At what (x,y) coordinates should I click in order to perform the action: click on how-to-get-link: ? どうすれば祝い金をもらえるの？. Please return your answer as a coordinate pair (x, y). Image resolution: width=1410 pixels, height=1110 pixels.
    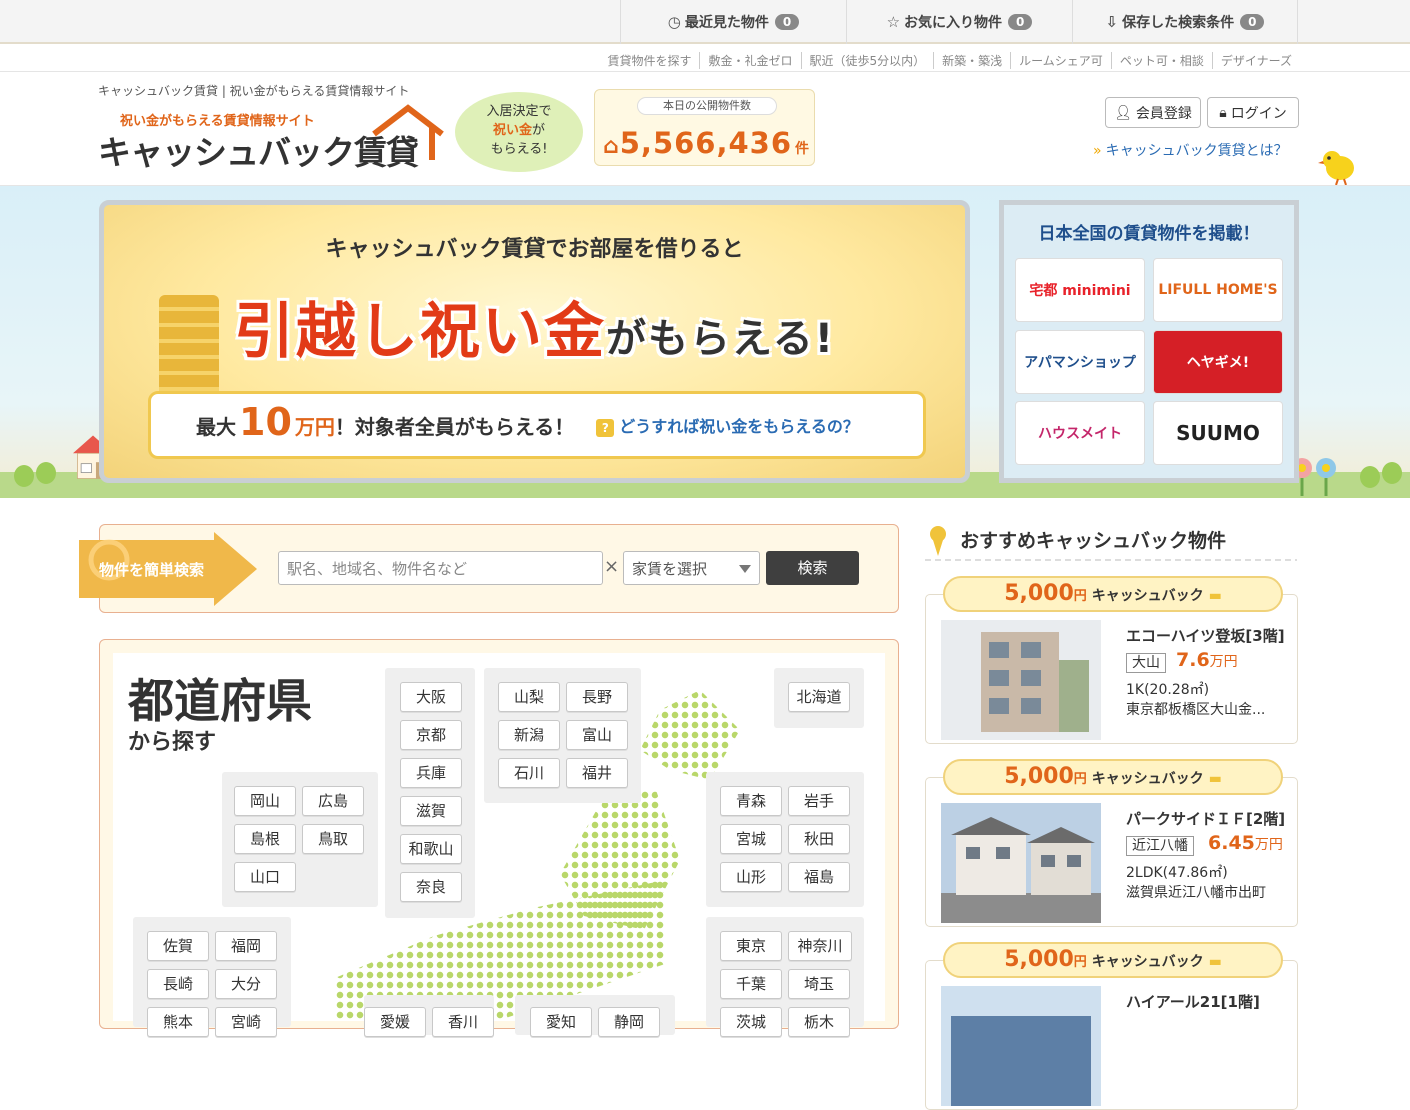
    Looking at the image, I should click on (727, 425).